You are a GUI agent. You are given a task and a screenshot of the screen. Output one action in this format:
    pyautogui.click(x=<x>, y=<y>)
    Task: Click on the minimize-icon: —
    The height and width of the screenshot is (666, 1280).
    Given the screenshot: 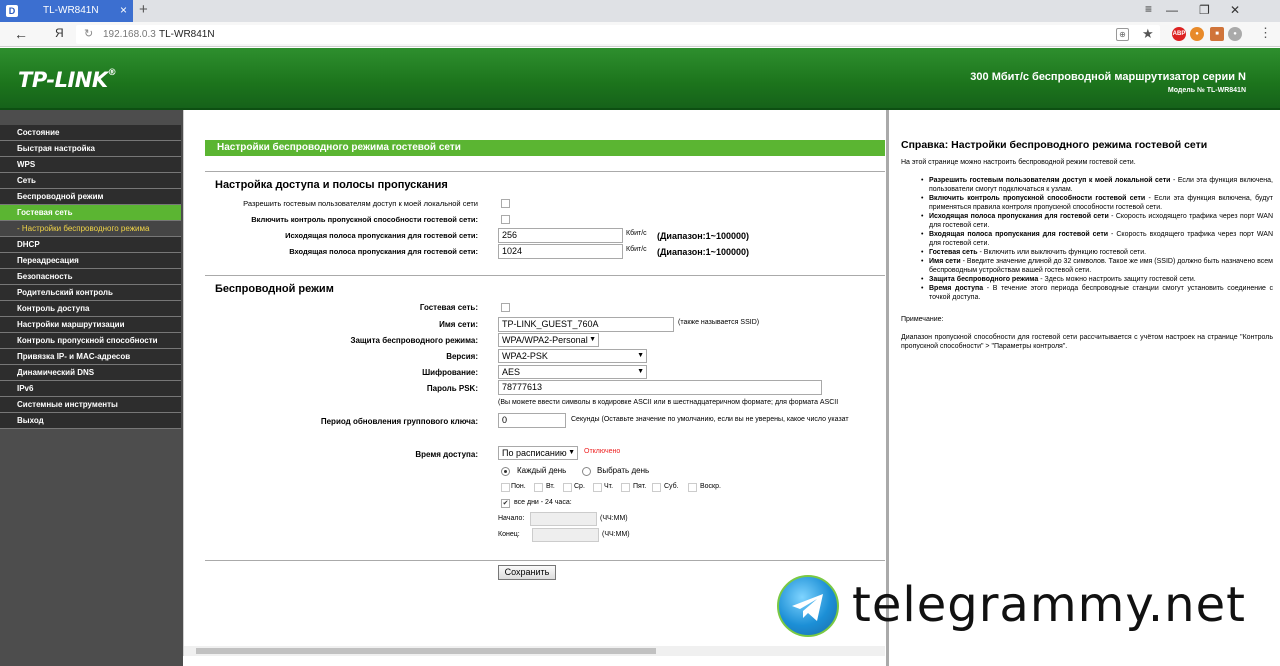 What is the action you would take?
    pyautogui.click(x=1172, y=10)
    